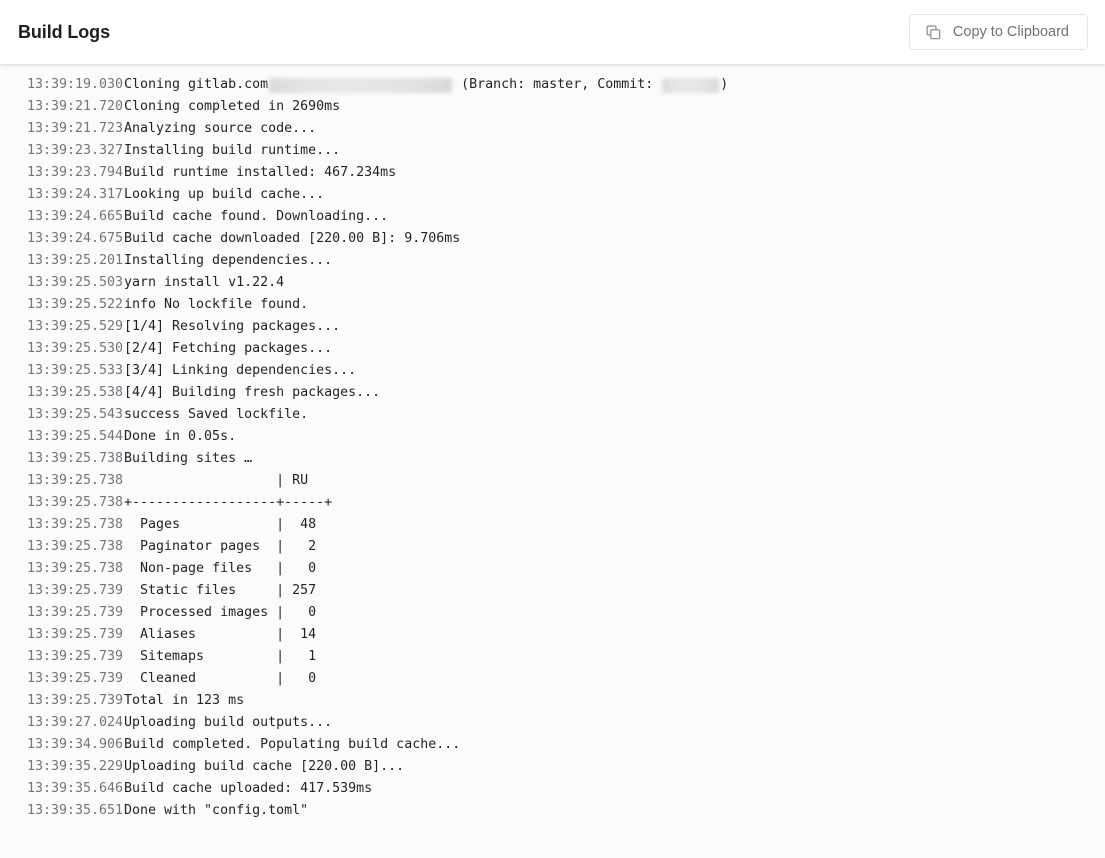  Describe the element at coordinates (228, 502) in the screenshot. I see `log-message: +------------------+-----+` at that location.